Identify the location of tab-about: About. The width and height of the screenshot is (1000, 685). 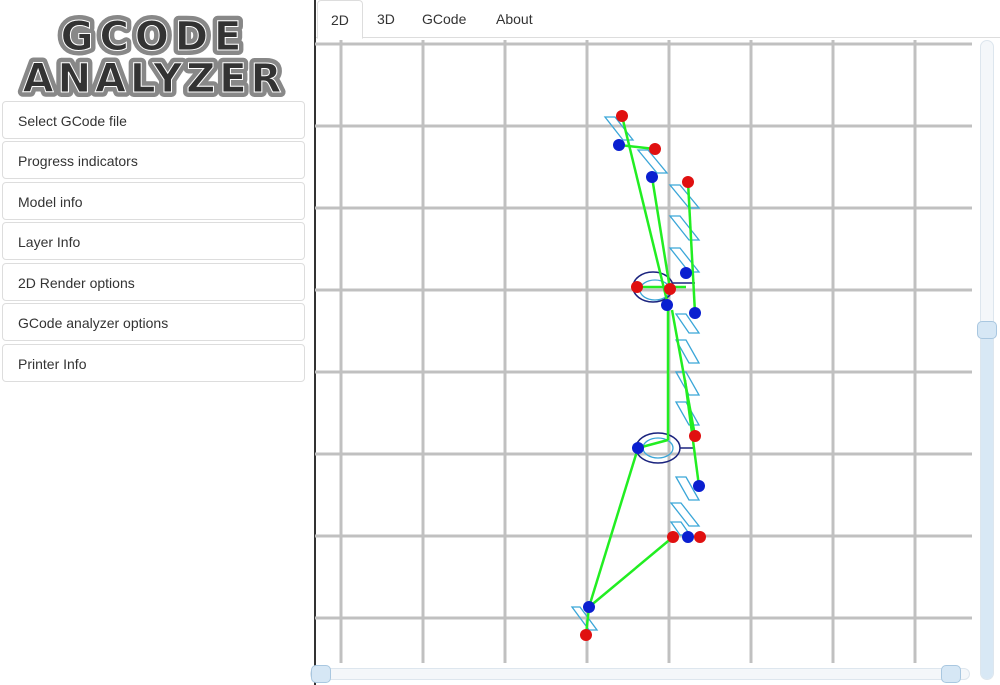
(514, 19).